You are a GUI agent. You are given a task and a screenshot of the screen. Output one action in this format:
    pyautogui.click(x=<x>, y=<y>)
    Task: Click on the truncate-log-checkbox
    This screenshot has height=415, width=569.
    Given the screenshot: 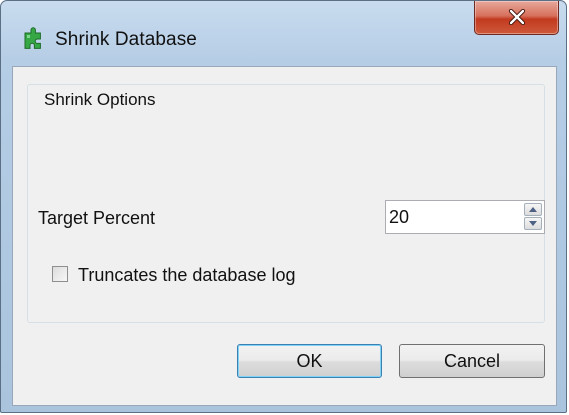 What is the action you would take?
    pyautogui.click(x=60, y=274)
    